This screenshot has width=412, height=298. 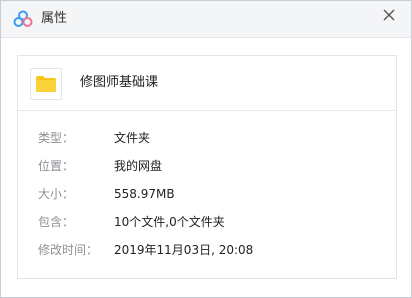 I want to click on title-bar: 属性, so click(x=206, y=19).